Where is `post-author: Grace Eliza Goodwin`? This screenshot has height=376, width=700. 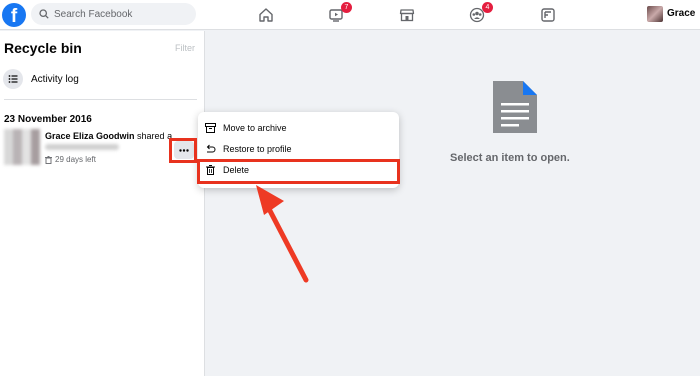 post-author: Grace Eliza Goodwin is located at coordinates (90, 136).